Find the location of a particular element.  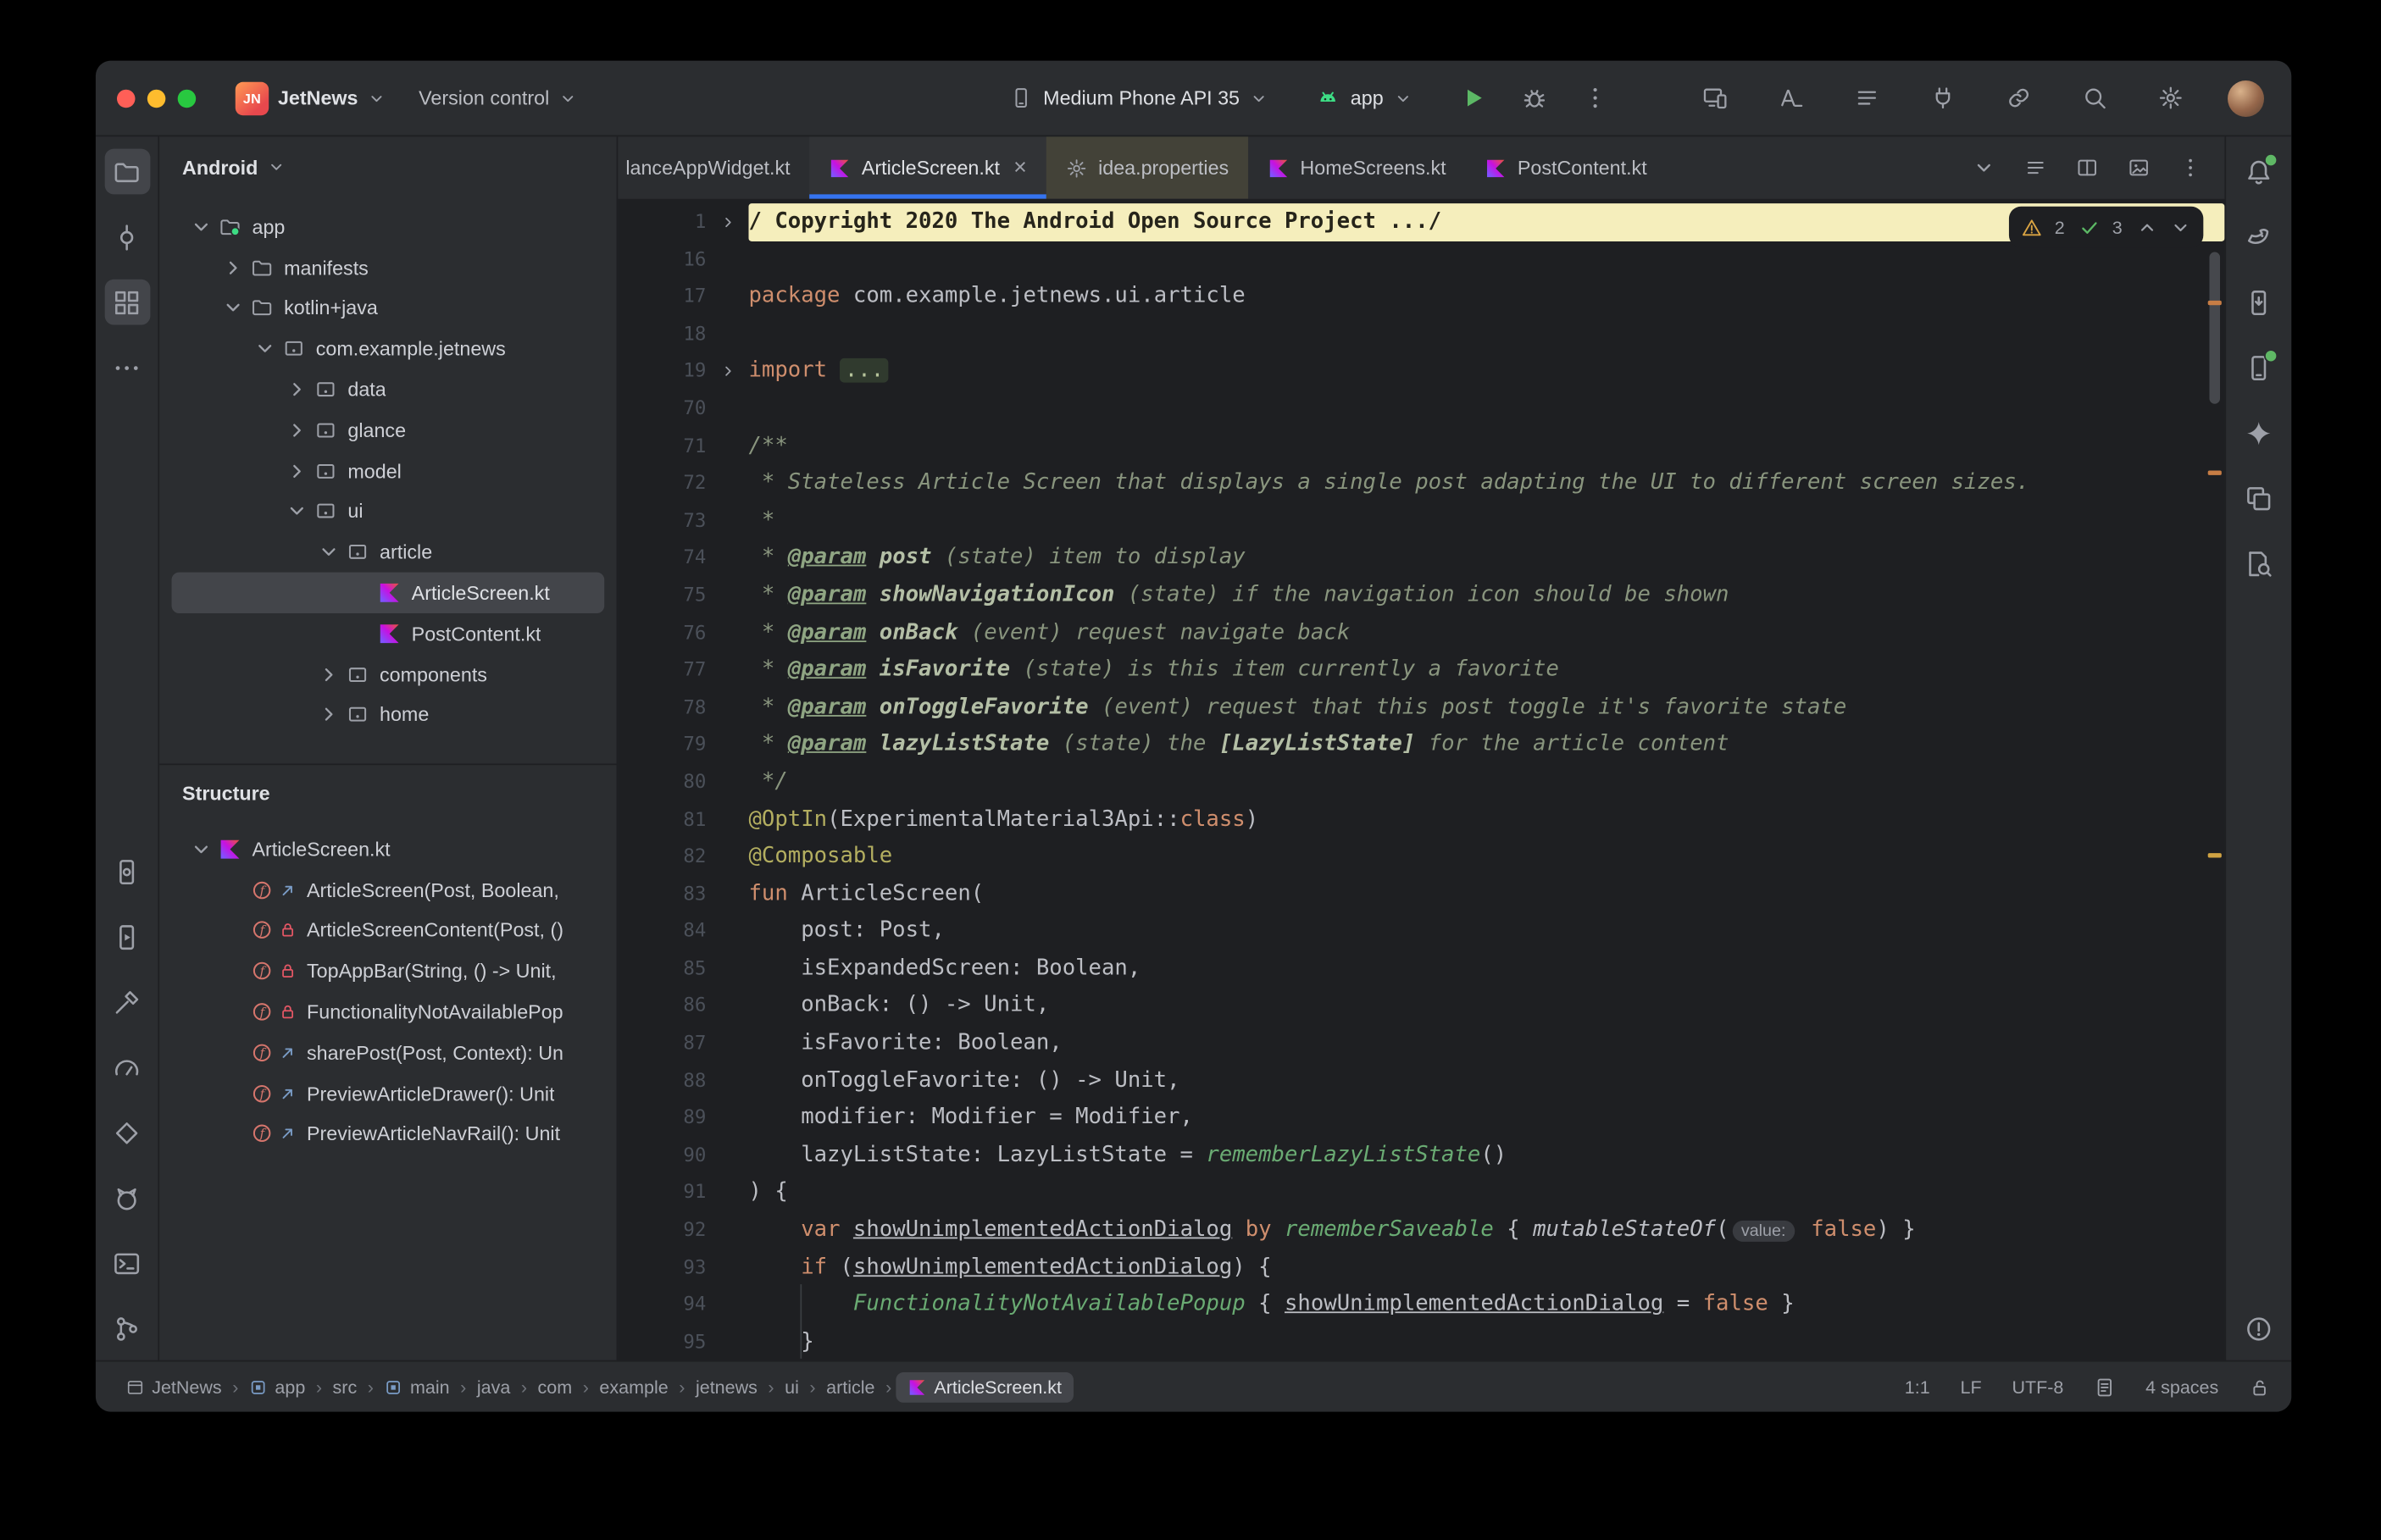

close-window-button is located at coordinates (126, 98).